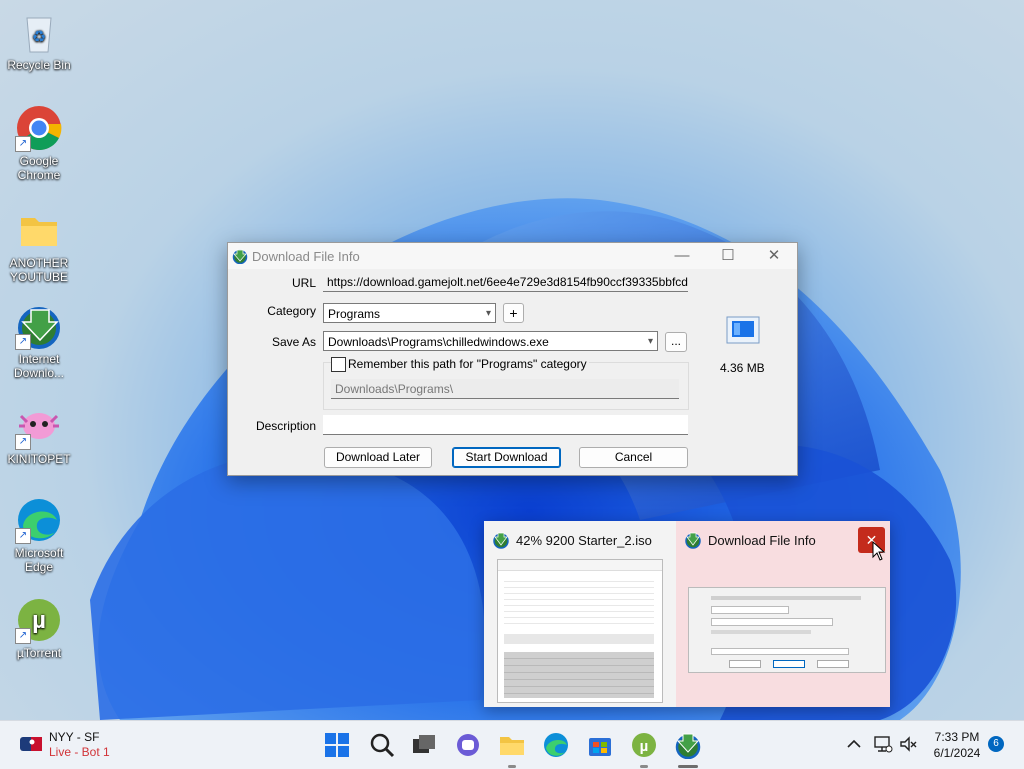 The height and width of the screenshot is (769, 1024). I want to click on save-as-label: Save As, so click(293, 342).